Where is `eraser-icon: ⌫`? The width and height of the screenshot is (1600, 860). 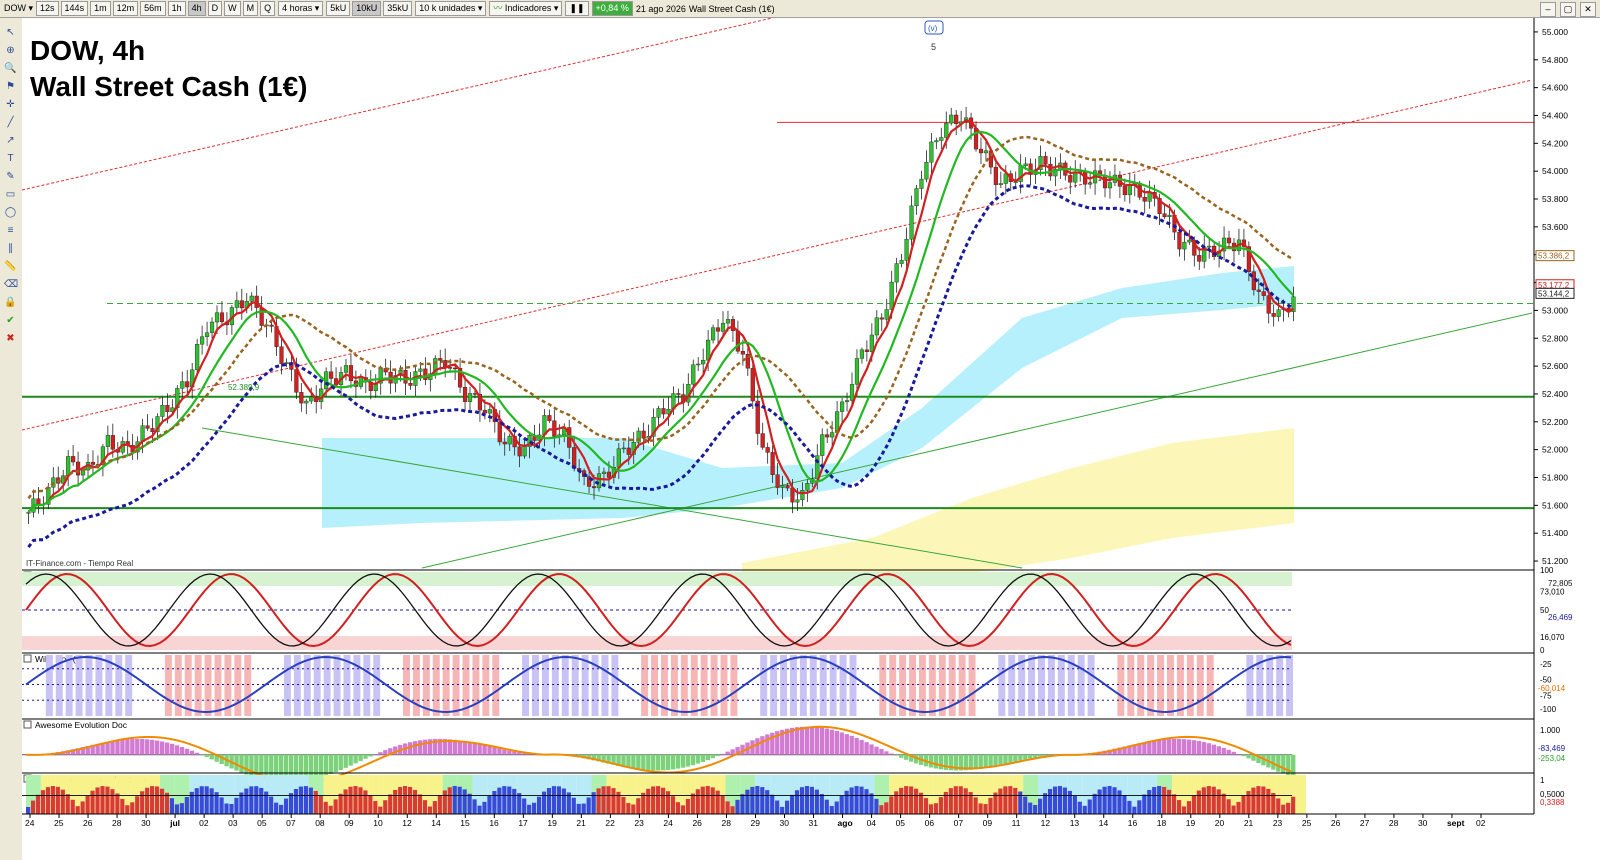 eraser-icon: ⌫ is located at coordinates (11, 284).